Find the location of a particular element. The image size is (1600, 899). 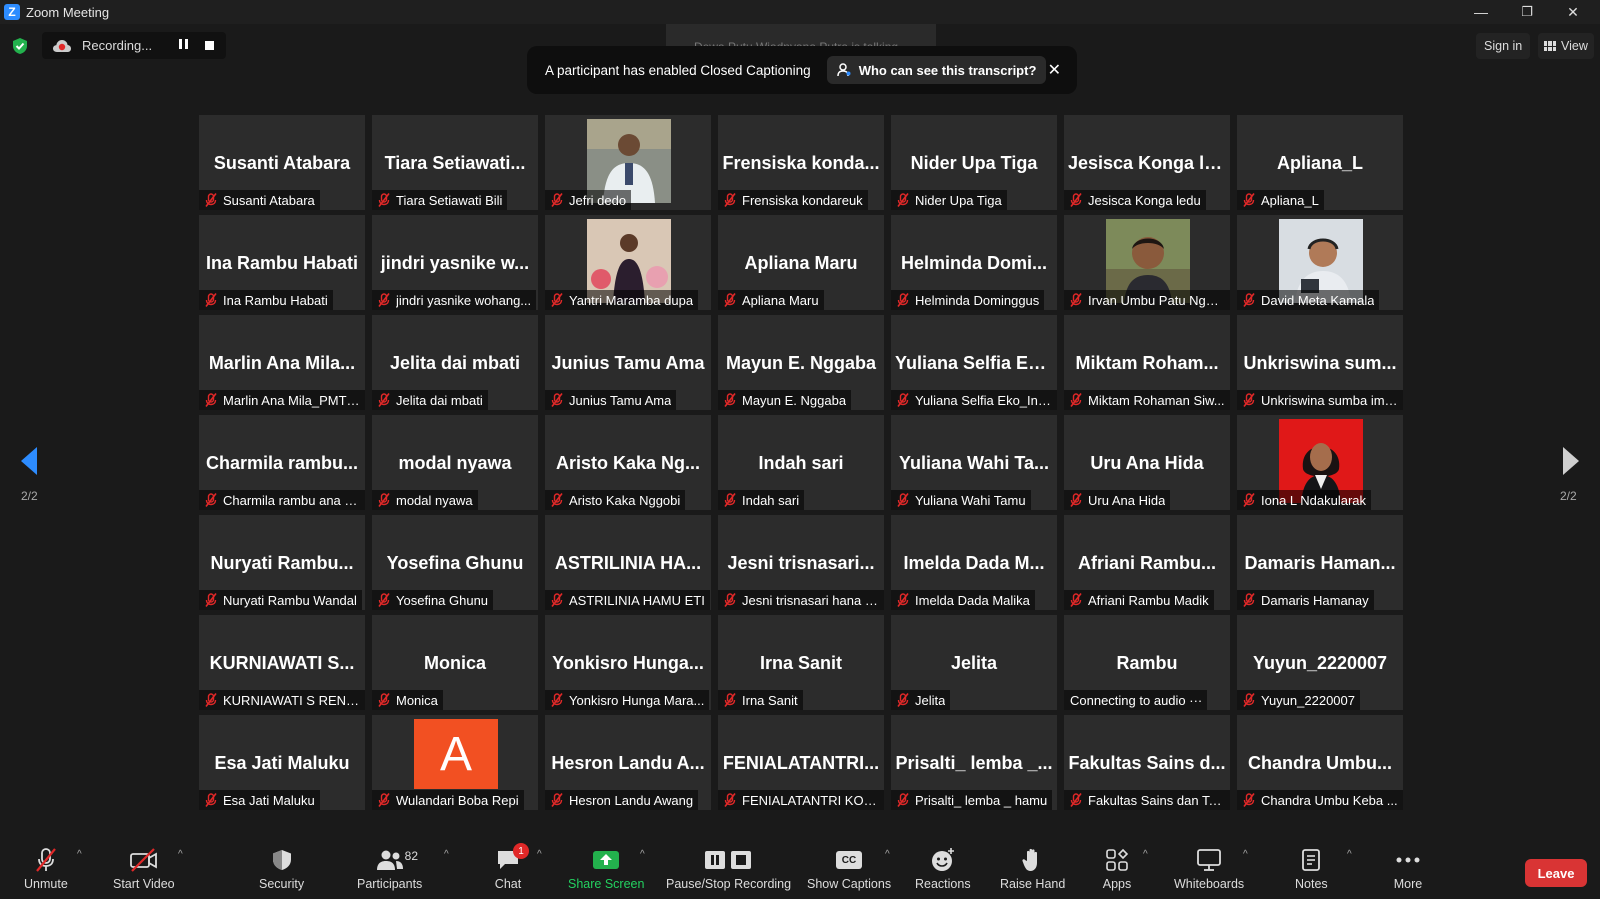

pause-stop-recording-icon is located at coordinates (727, 860).